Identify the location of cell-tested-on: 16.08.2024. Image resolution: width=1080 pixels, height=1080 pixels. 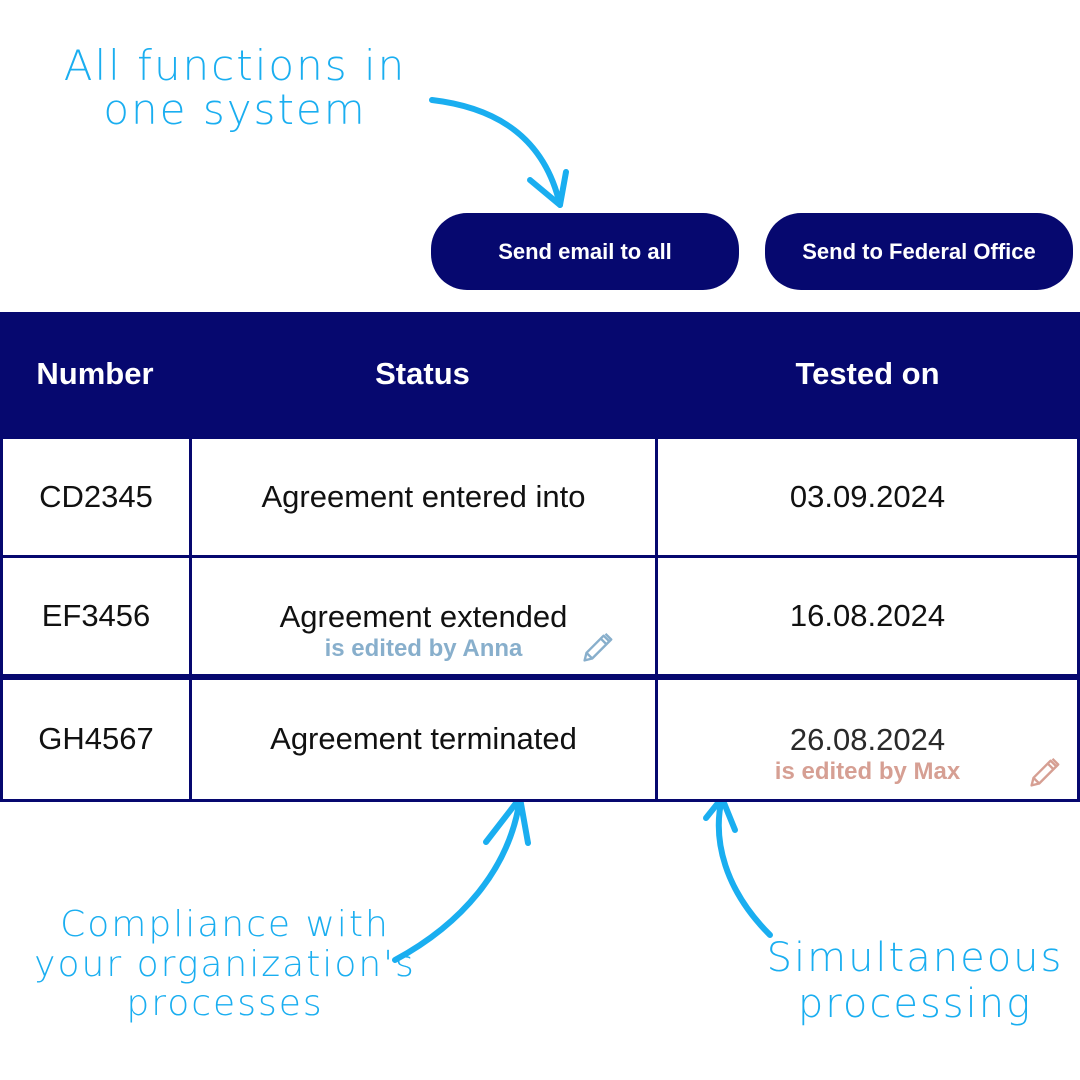
(867, 616).